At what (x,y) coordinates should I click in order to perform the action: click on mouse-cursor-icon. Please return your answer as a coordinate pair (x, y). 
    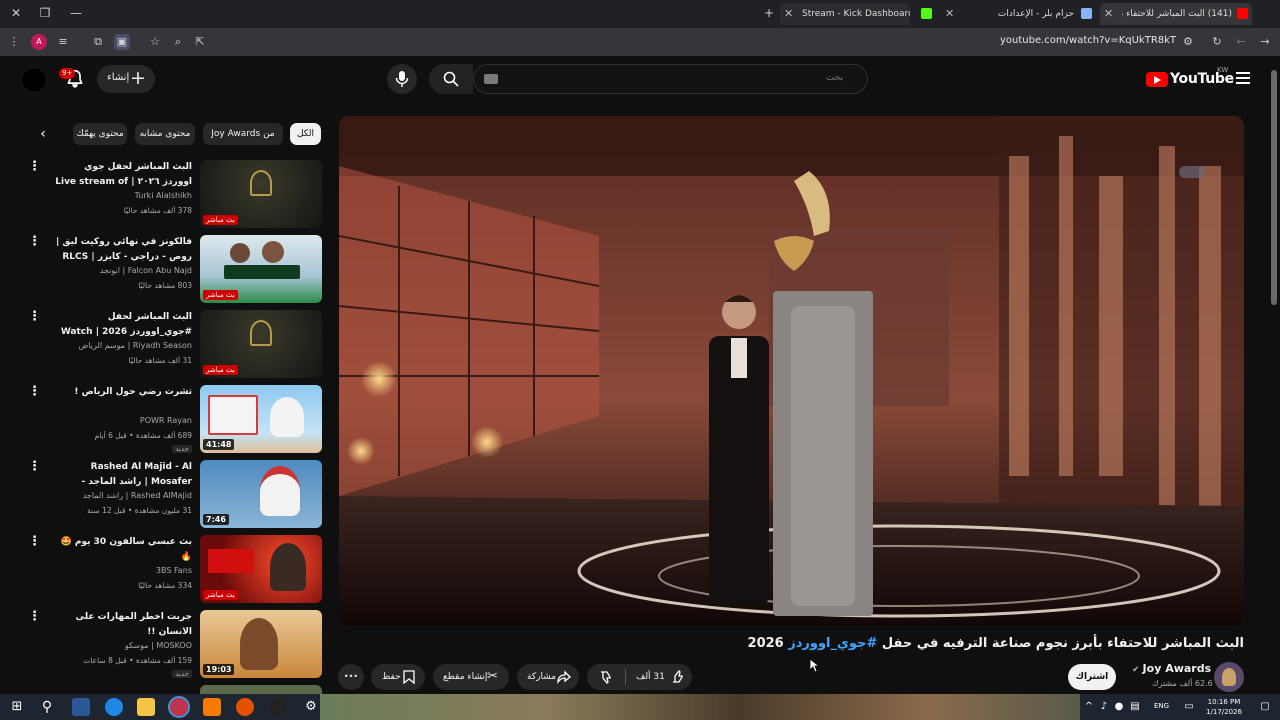
    Looking at the image, I should click on (814, 665).